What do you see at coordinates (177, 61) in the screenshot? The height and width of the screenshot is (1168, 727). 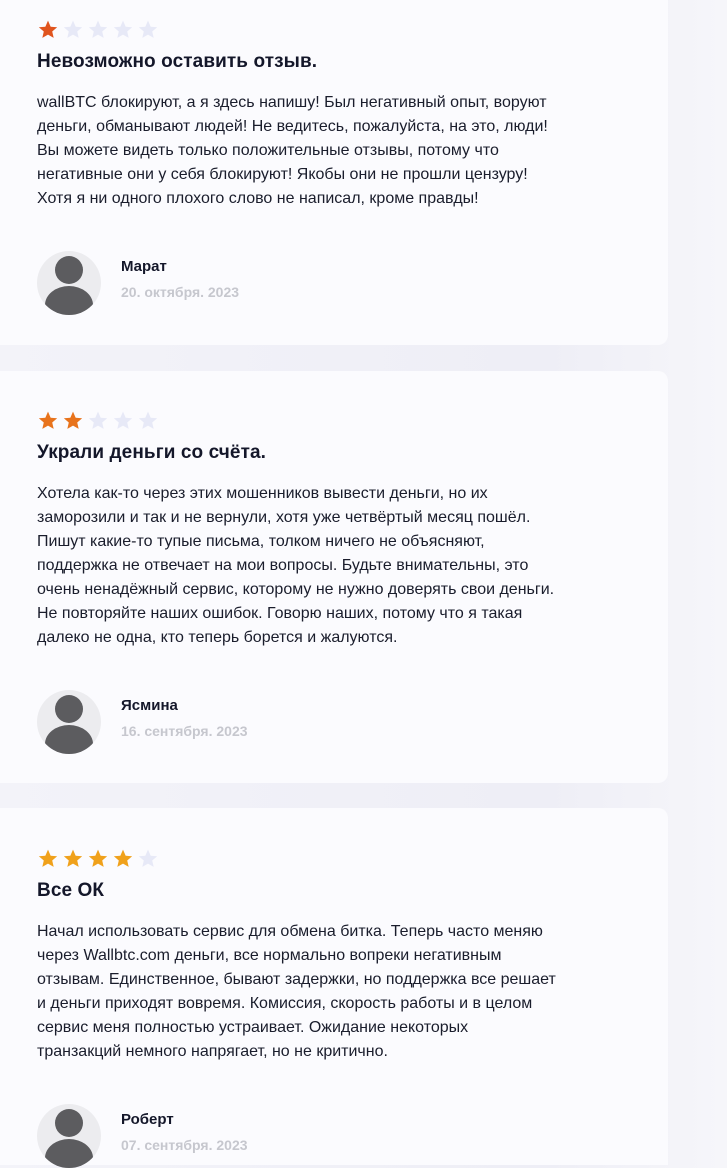 I see `review-title: Невозможно оставить отзыв.` at bounding box center [177, 61].